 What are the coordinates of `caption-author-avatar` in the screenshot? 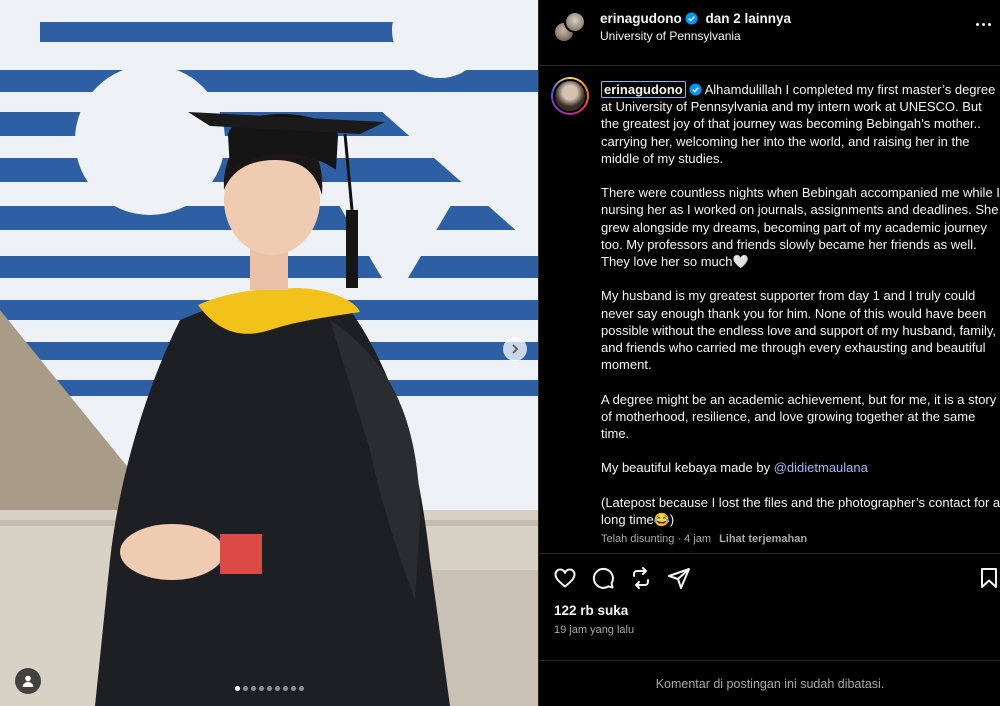 It's located at (570, 96).